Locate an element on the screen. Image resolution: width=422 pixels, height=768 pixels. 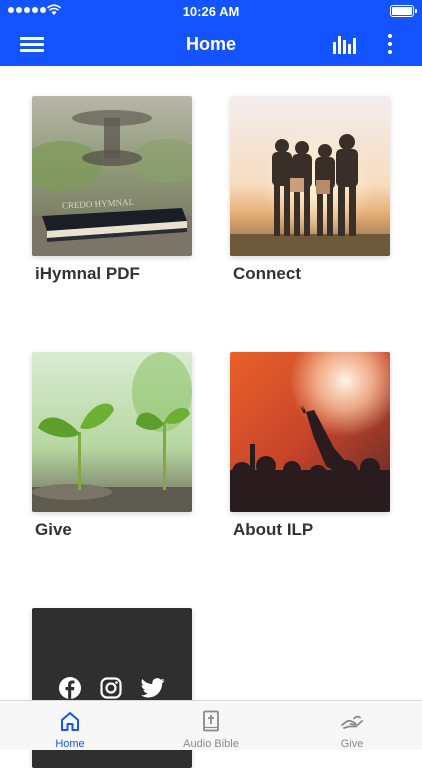
facebook-icon is located at coordinates (70, 688).